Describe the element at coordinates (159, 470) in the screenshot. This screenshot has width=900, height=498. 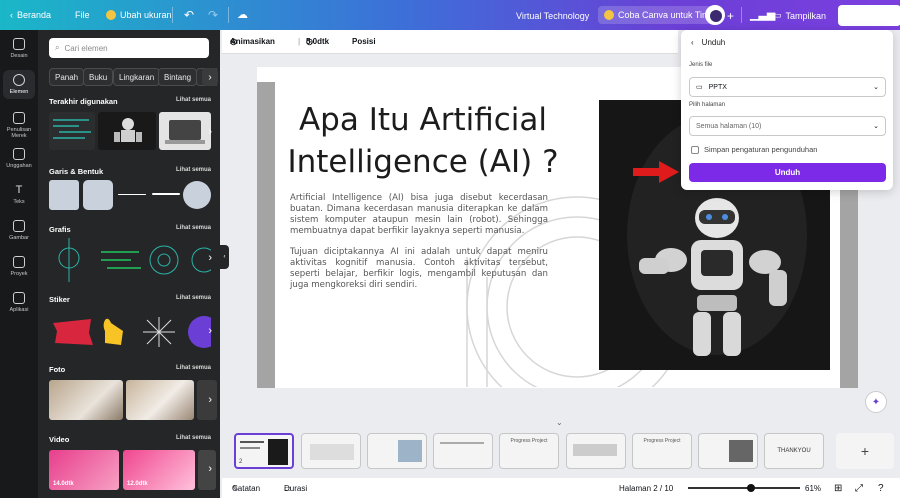
I see `video-item: 12.0dtk` at that location.